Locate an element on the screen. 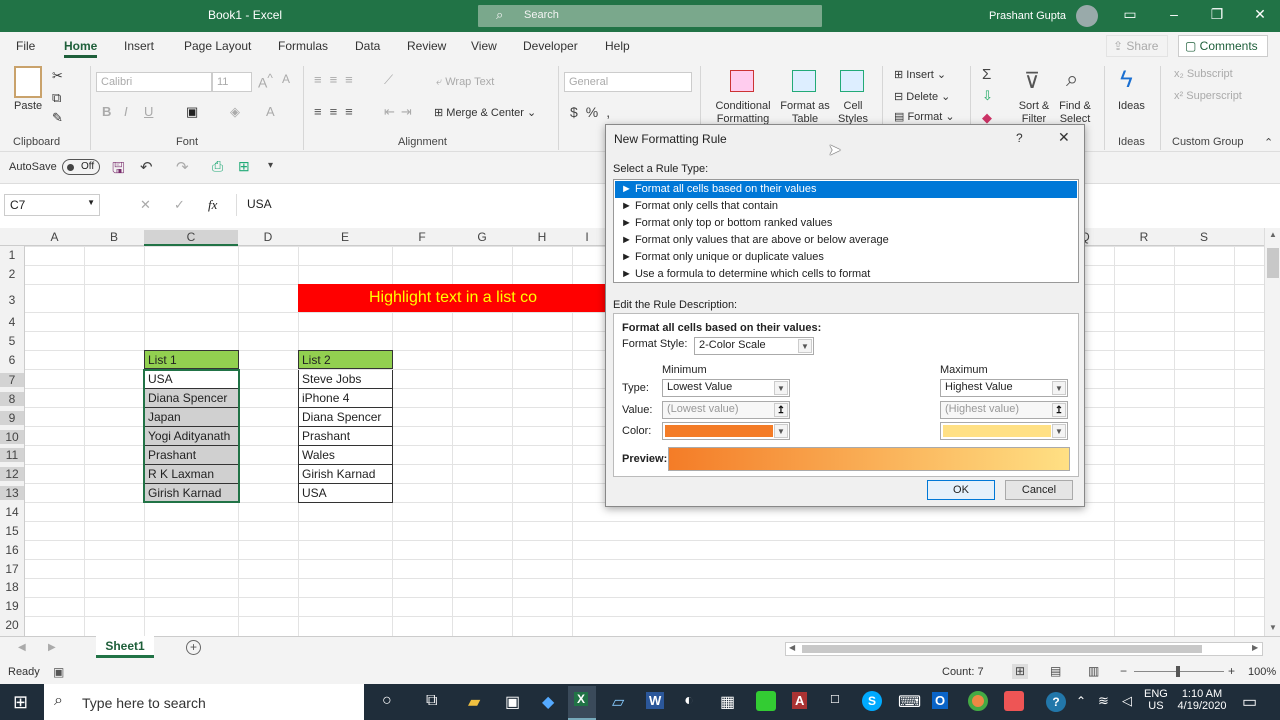  wrap-text-button: ⤶ Wrap Text is located at coordinates (465, 82).